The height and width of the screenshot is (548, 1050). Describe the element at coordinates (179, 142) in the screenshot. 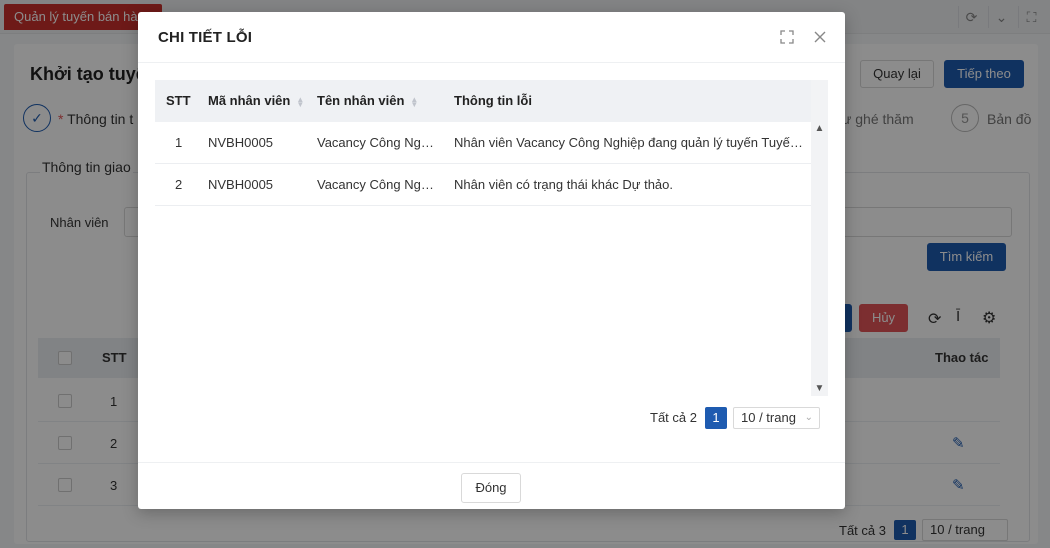

I see `row-stt: 1` at that location.